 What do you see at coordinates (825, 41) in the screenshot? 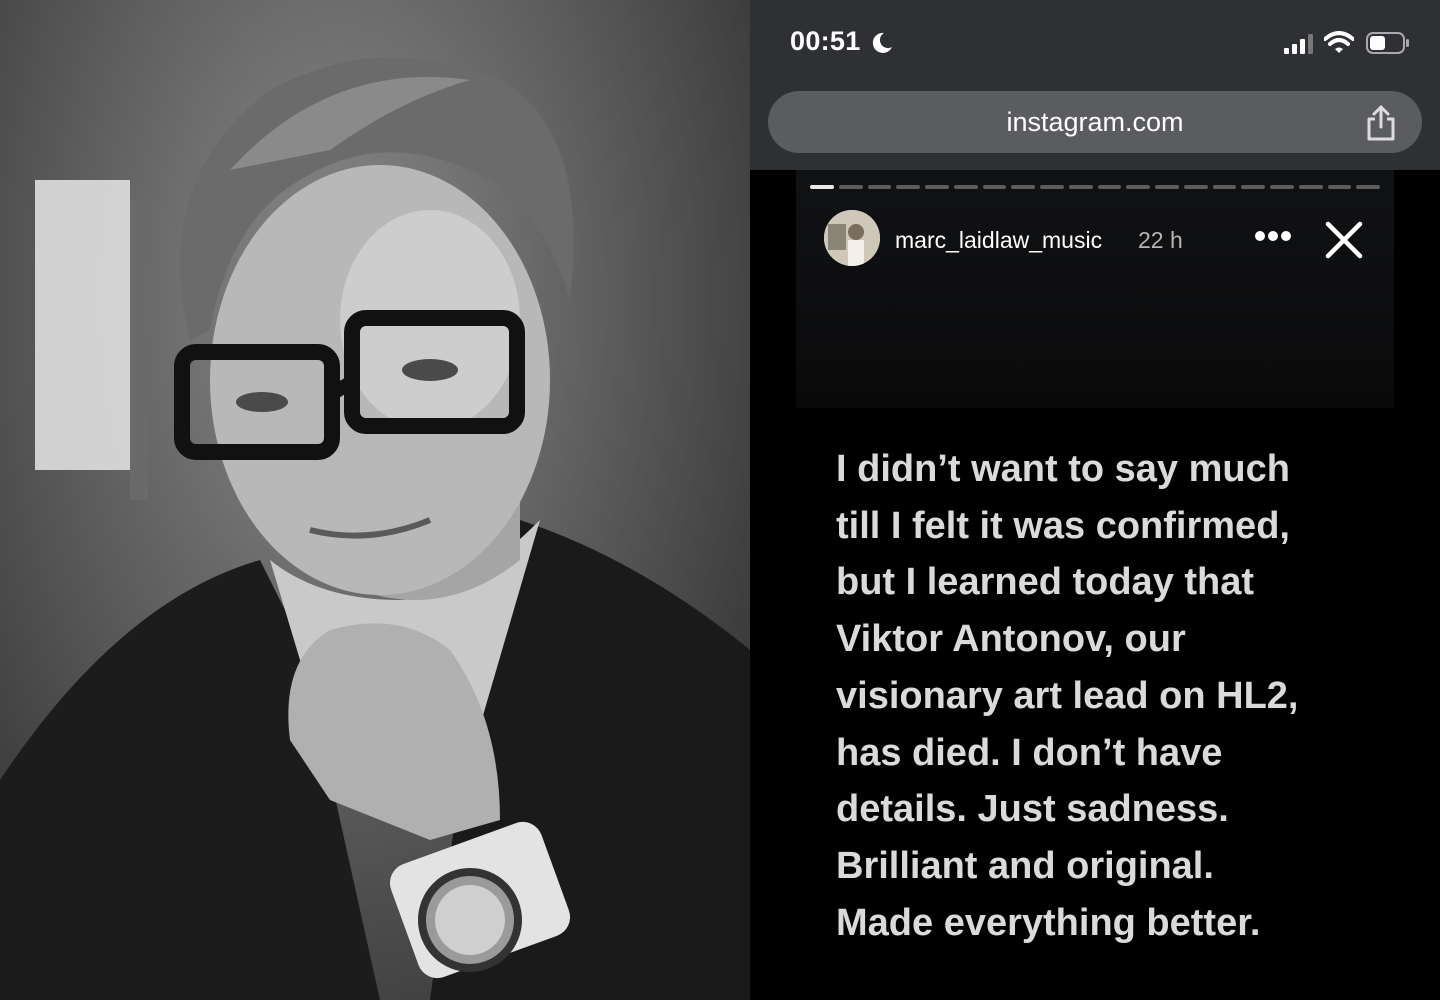
I see `status-time: 00:51` at bounding box center [825, 41].